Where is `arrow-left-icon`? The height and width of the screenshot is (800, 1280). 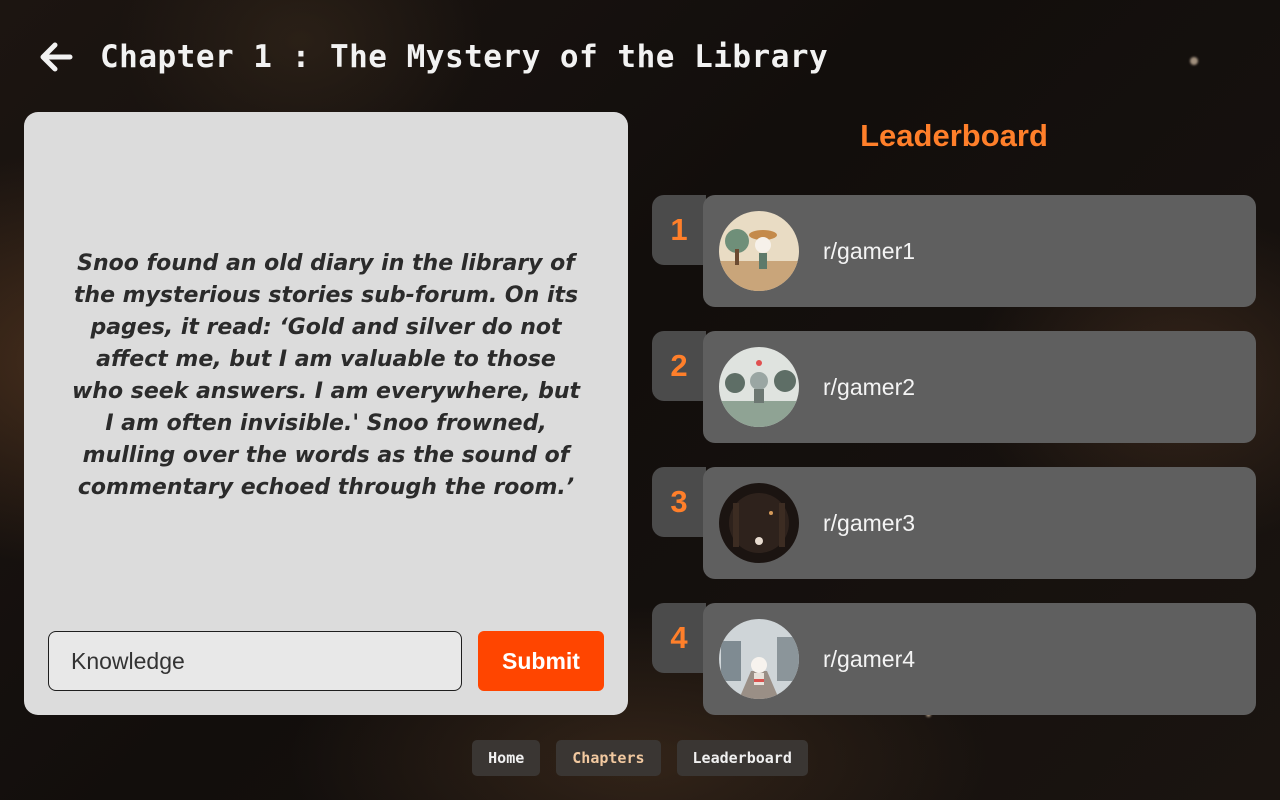
arrow-left-icon is located at coordinates (56, 57).